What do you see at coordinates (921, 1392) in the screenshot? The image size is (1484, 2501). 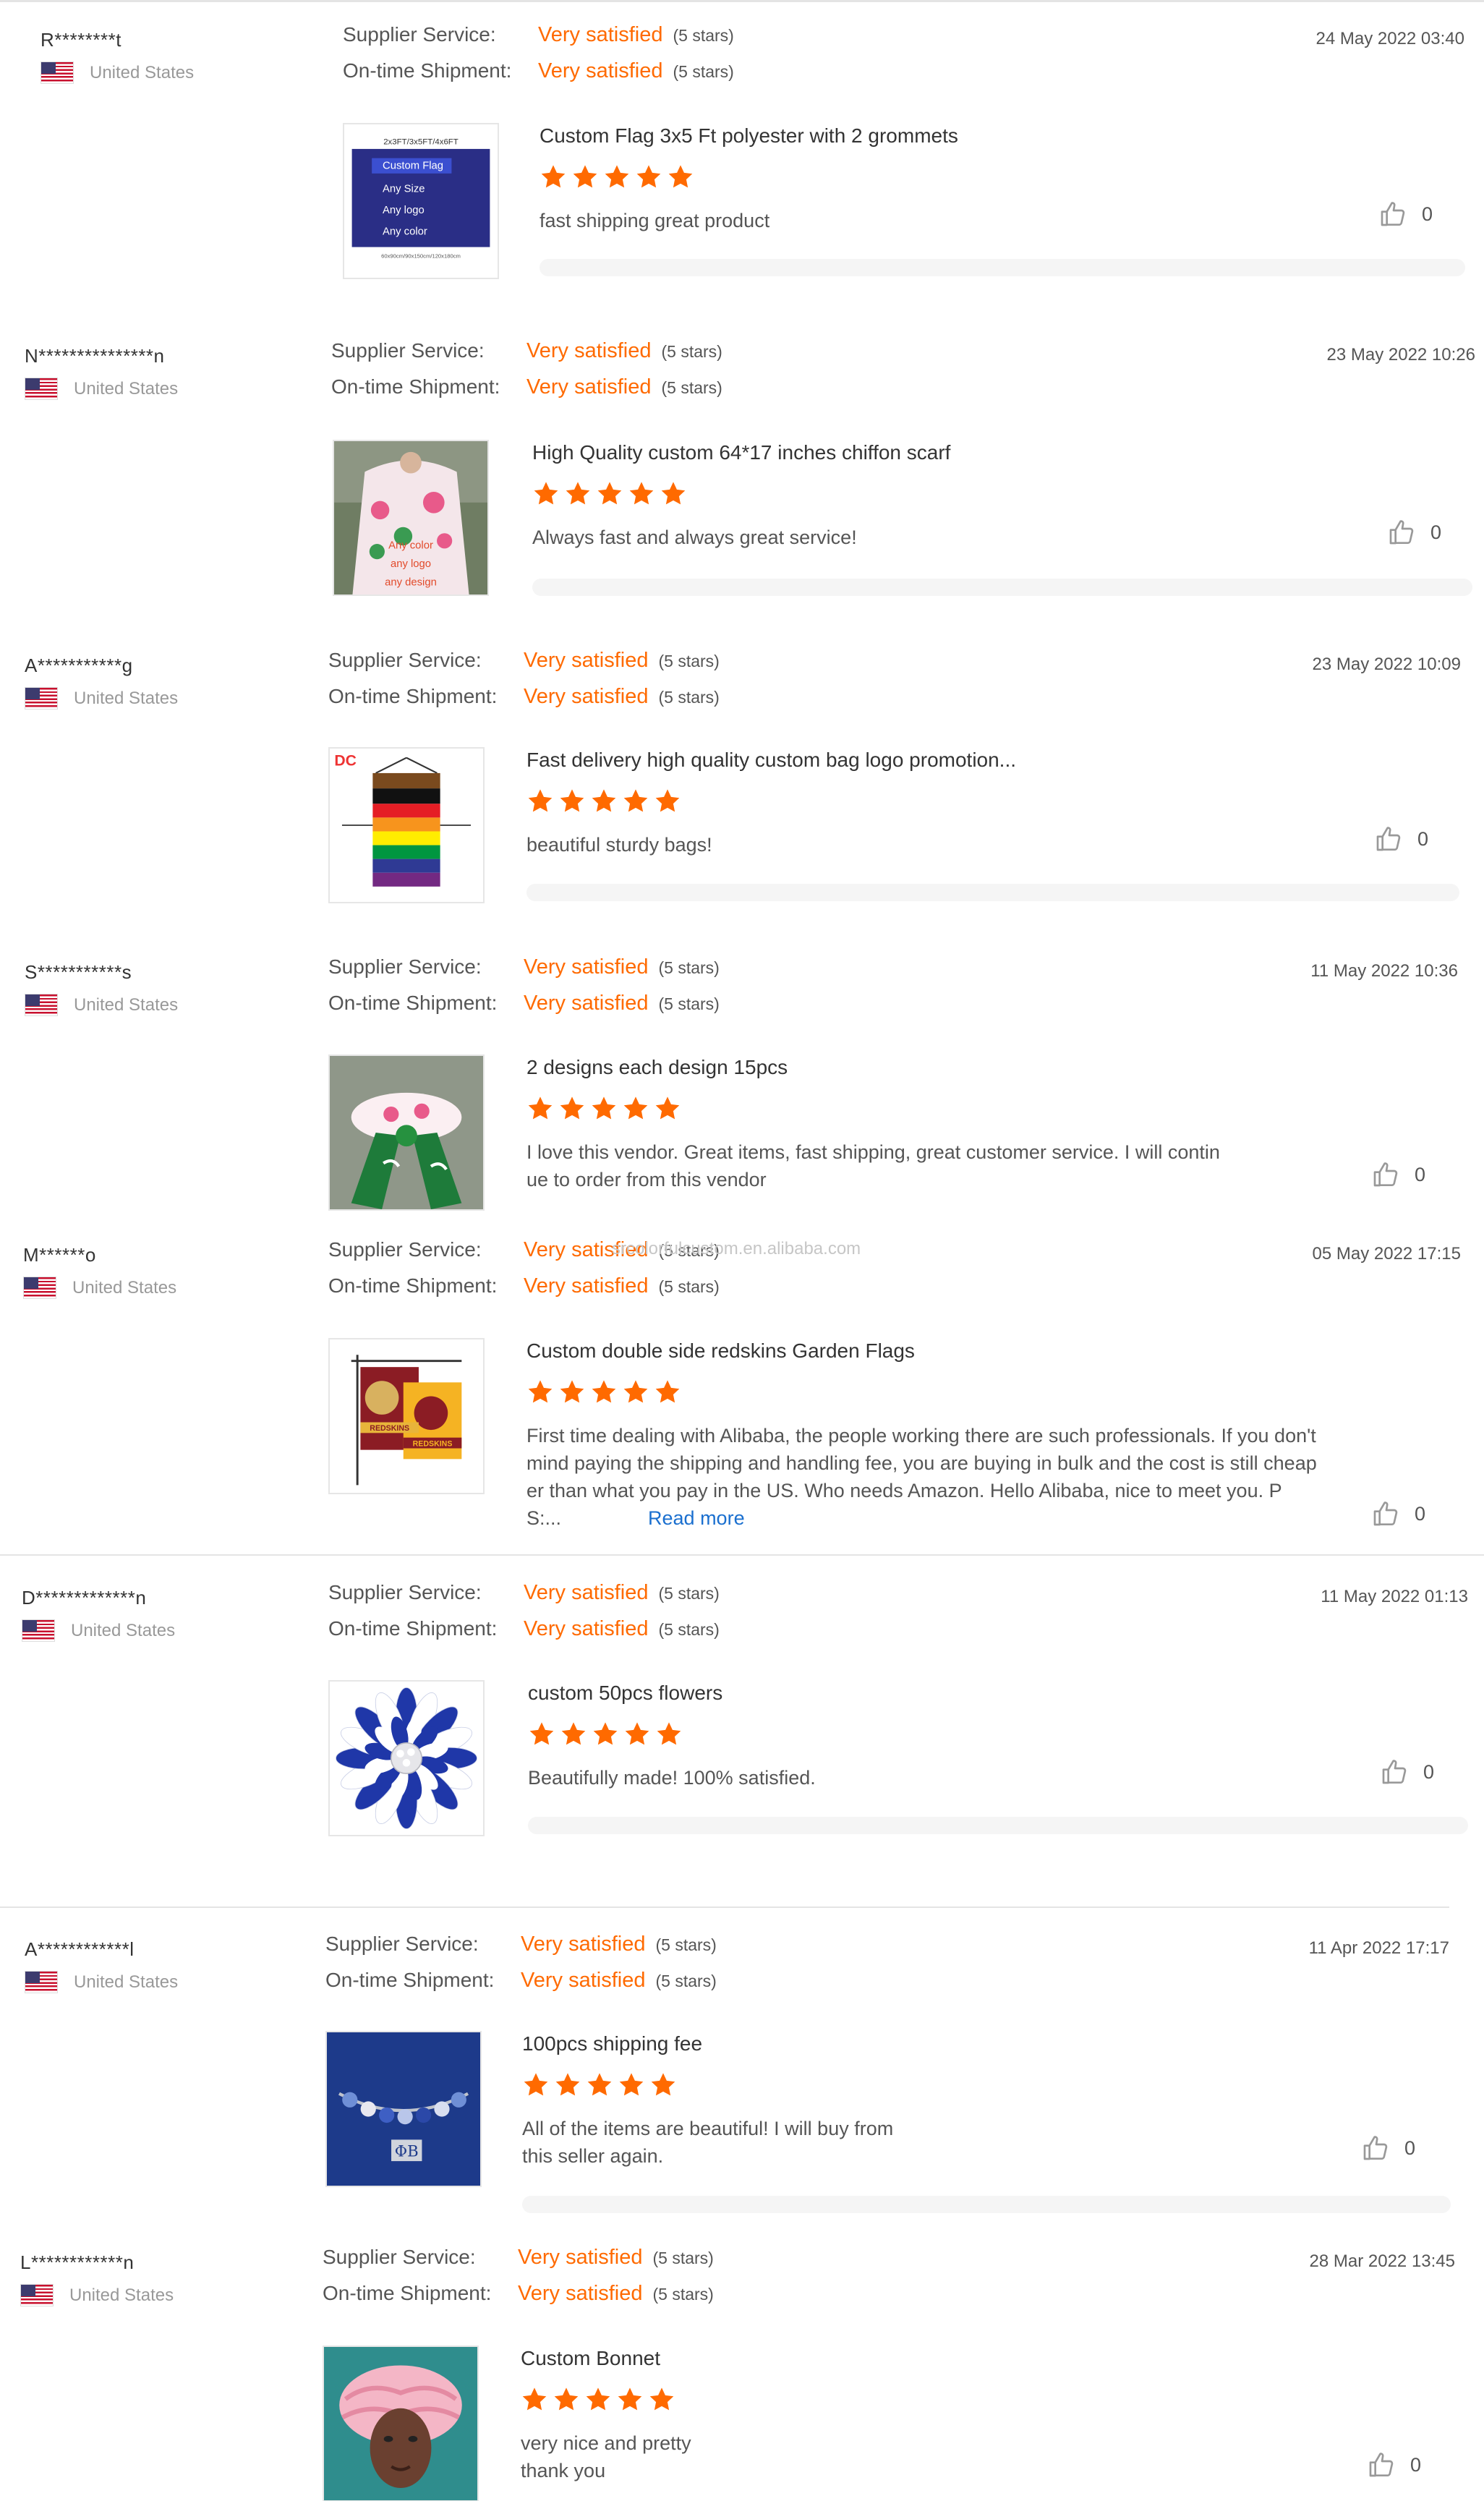 I see `review-star-rating` at bounding box center [921, 1392].